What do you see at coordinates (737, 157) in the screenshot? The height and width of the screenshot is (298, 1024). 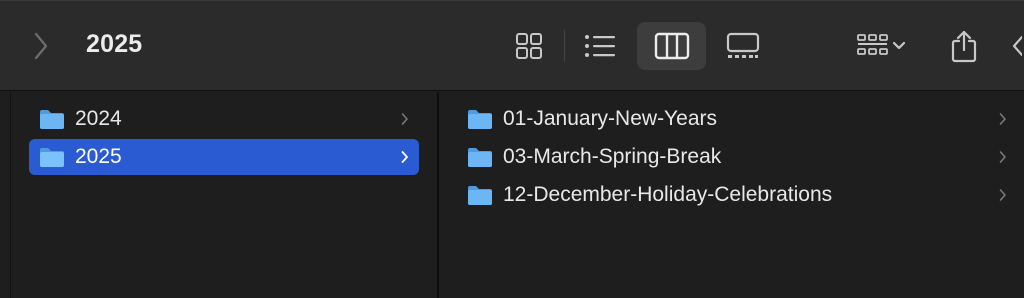 I see `folder-row-03-march: 03-March-Spring-Break` at bounding box center [737, 157].